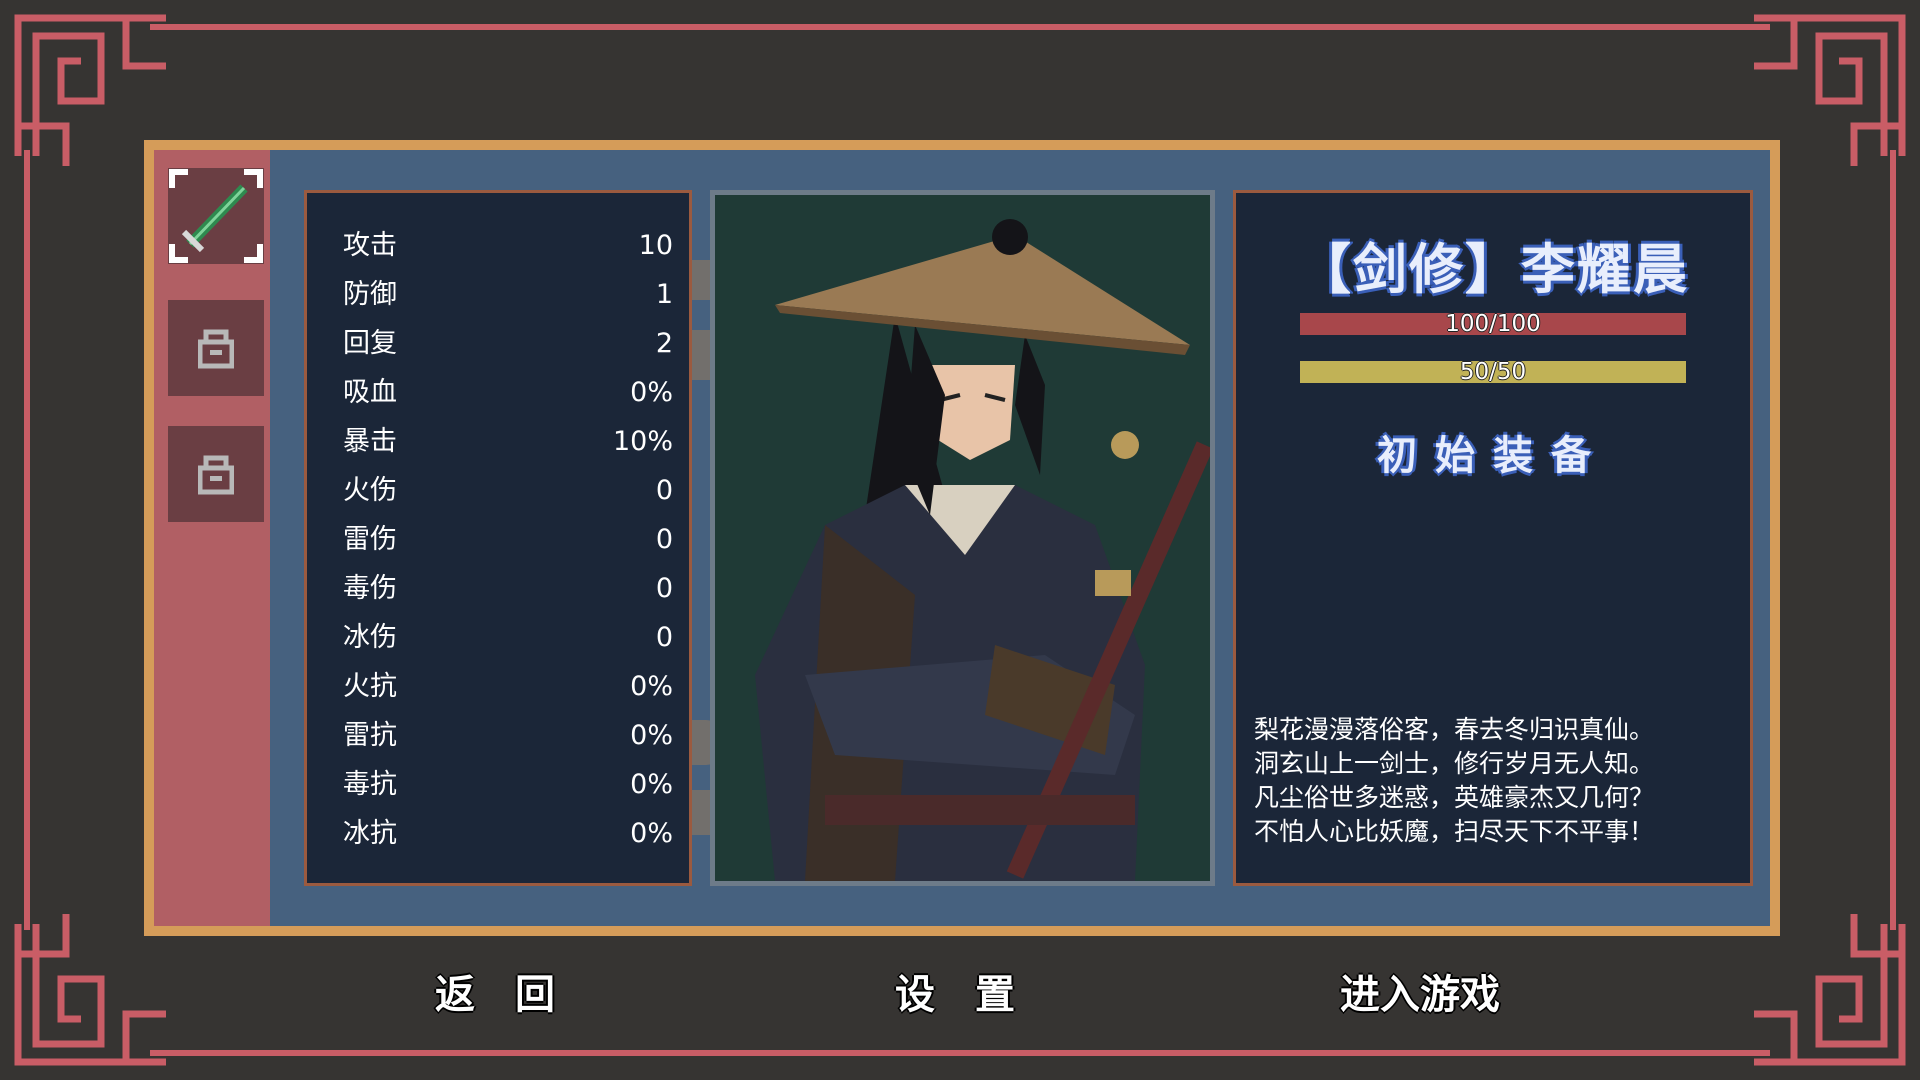  I want to click on frame-left-line, so click(27, 540).